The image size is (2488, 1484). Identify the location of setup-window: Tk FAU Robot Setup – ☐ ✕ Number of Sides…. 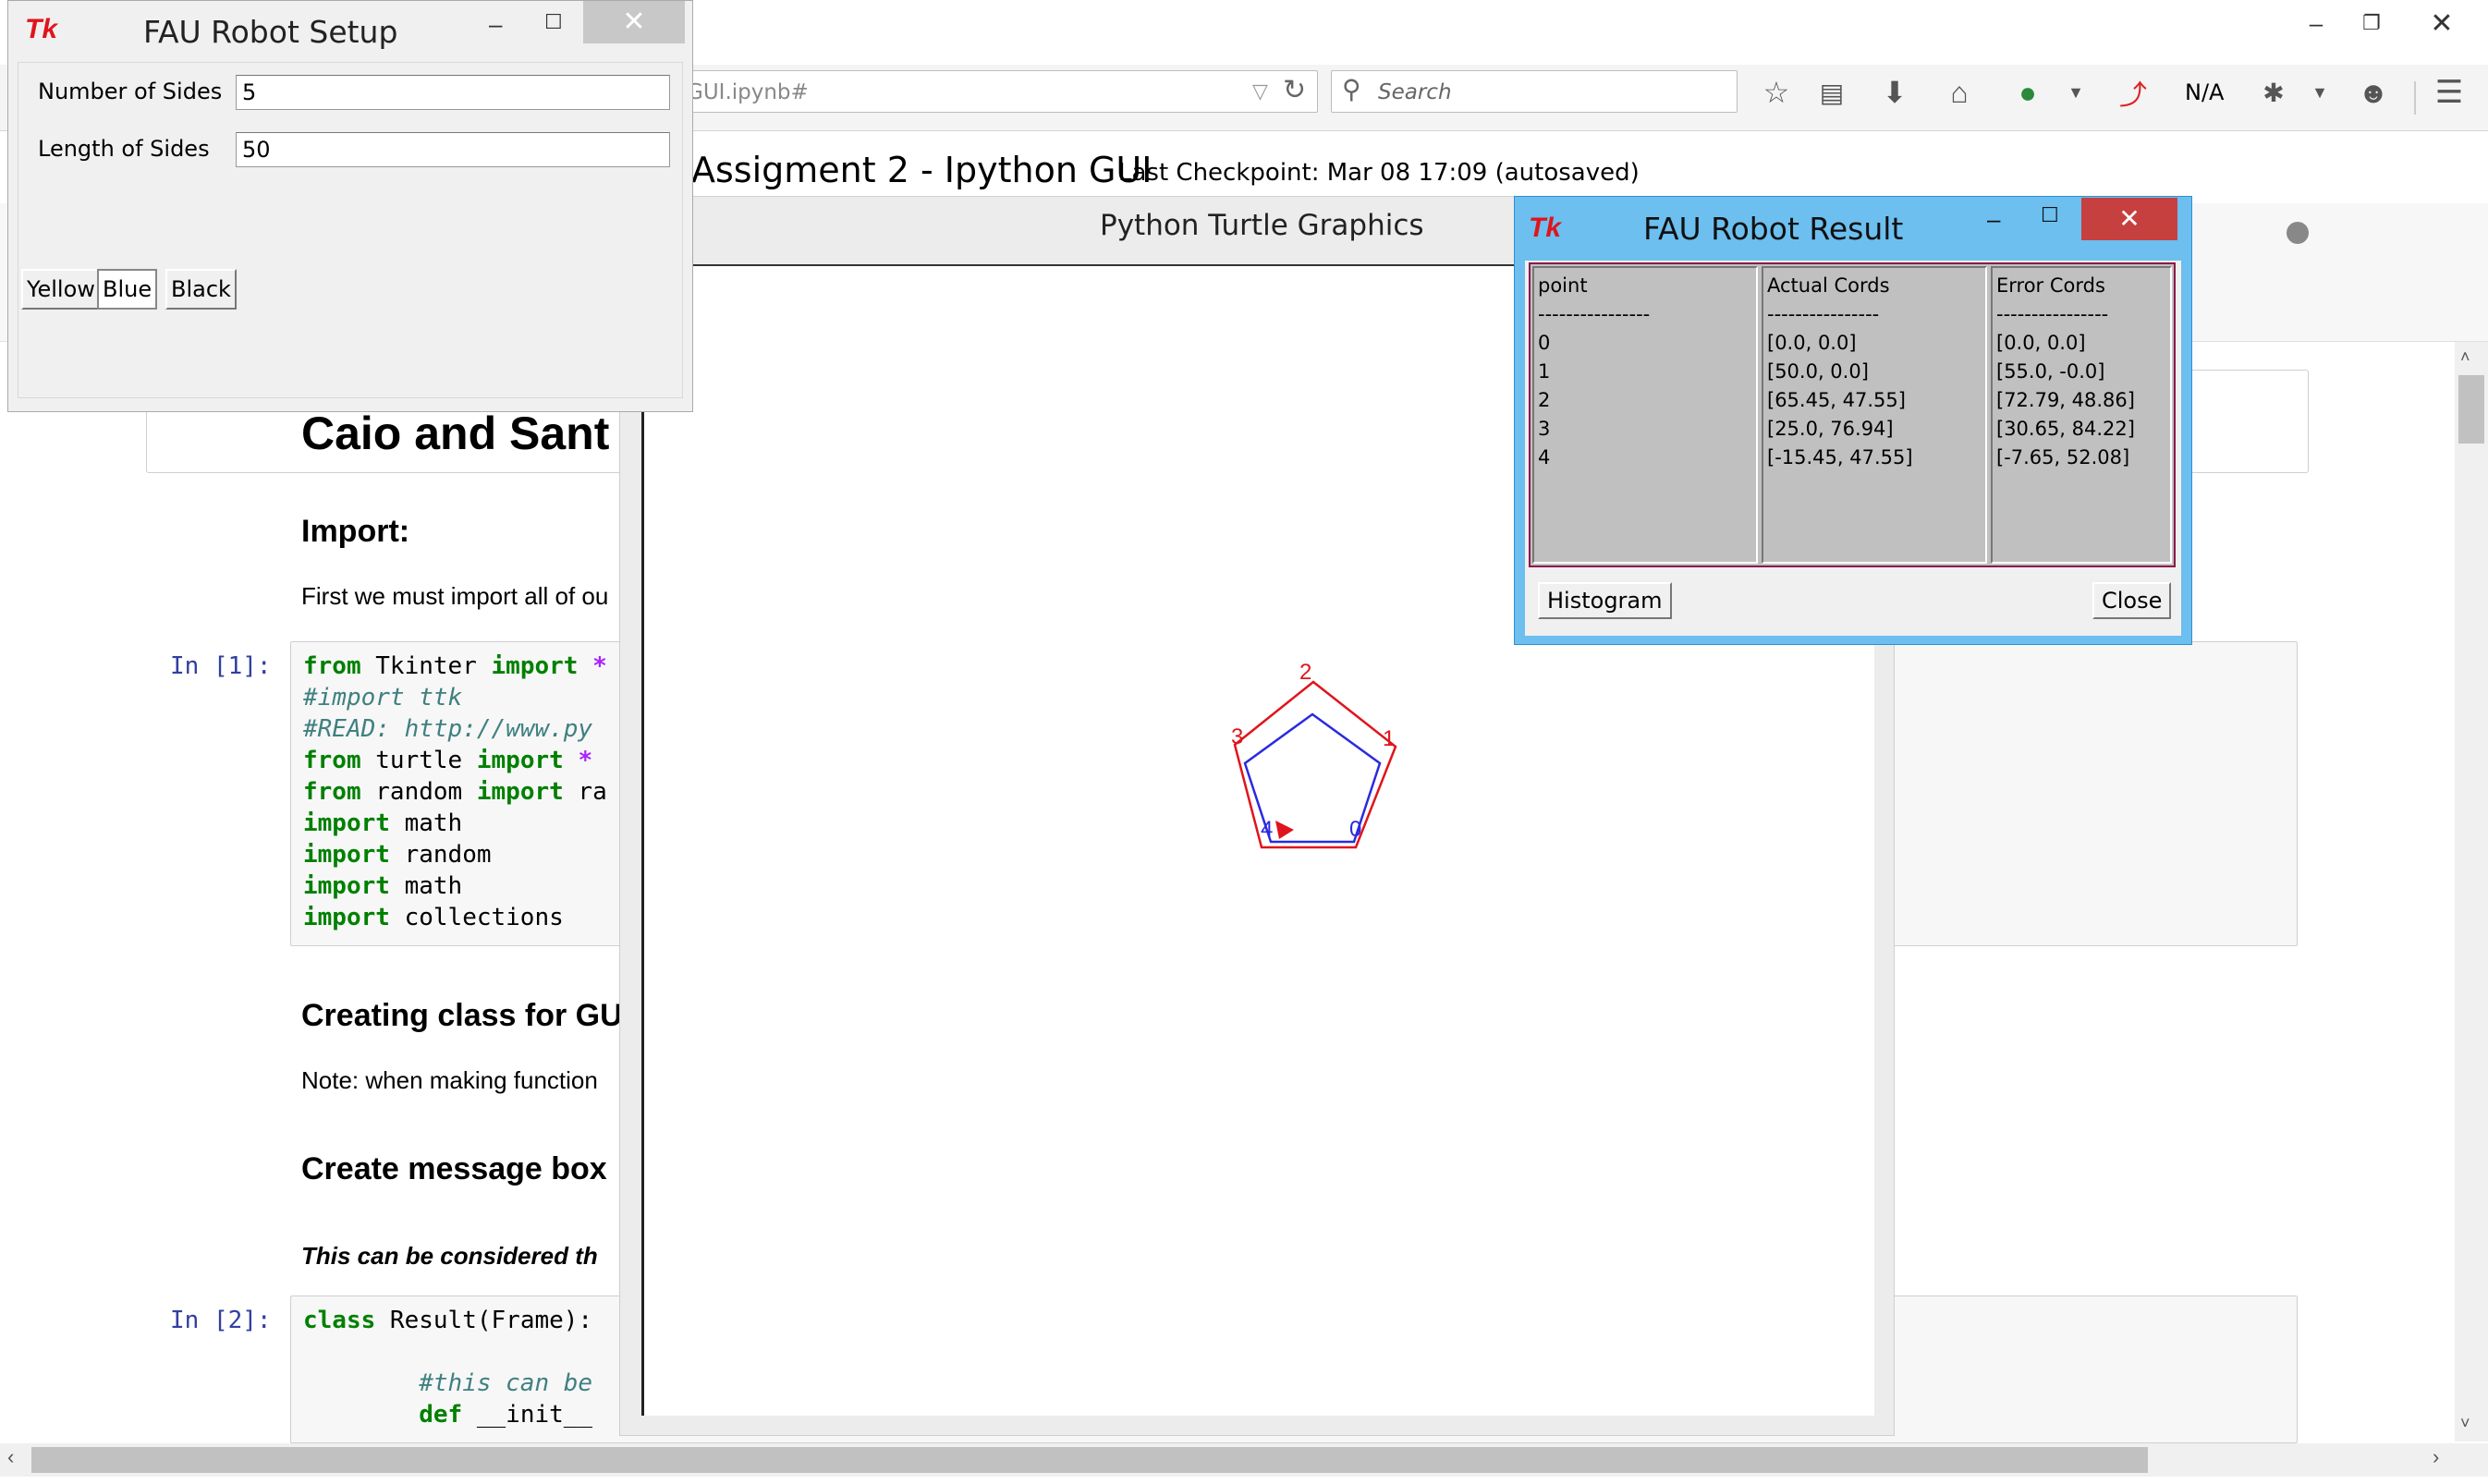
(350, 206).